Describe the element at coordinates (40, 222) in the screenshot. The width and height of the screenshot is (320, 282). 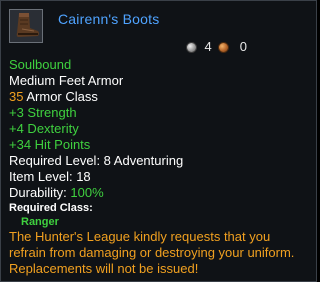
I see `required-class-value: Ranger` at that location.